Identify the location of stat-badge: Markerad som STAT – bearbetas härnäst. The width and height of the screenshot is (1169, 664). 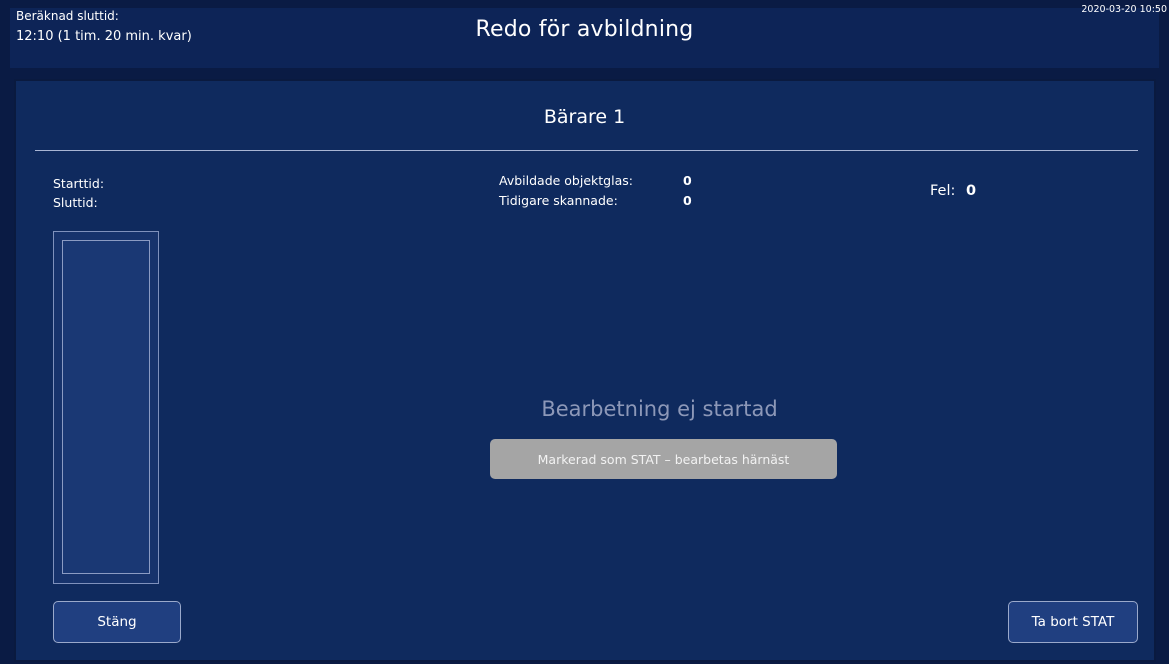
(663, 459).